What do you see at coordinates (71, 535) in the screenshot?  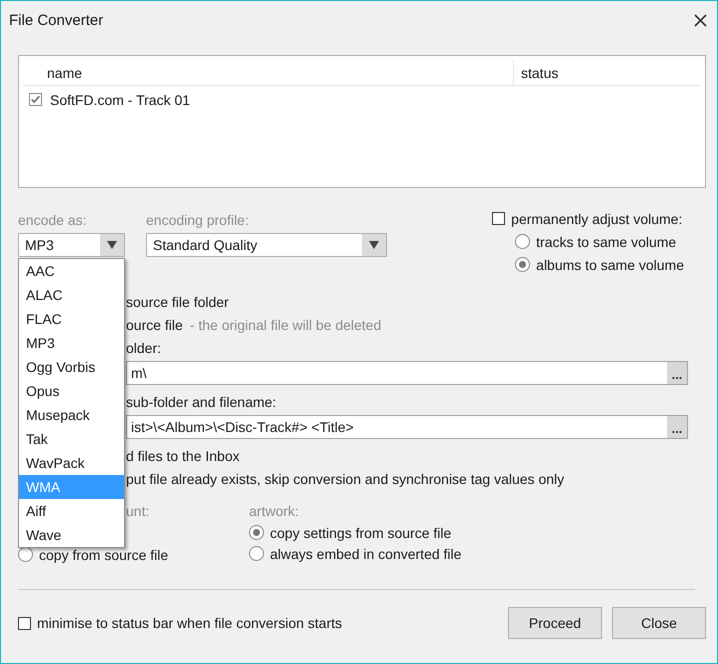 I see `menu-item: Wave` at bounding box center [71, 535].